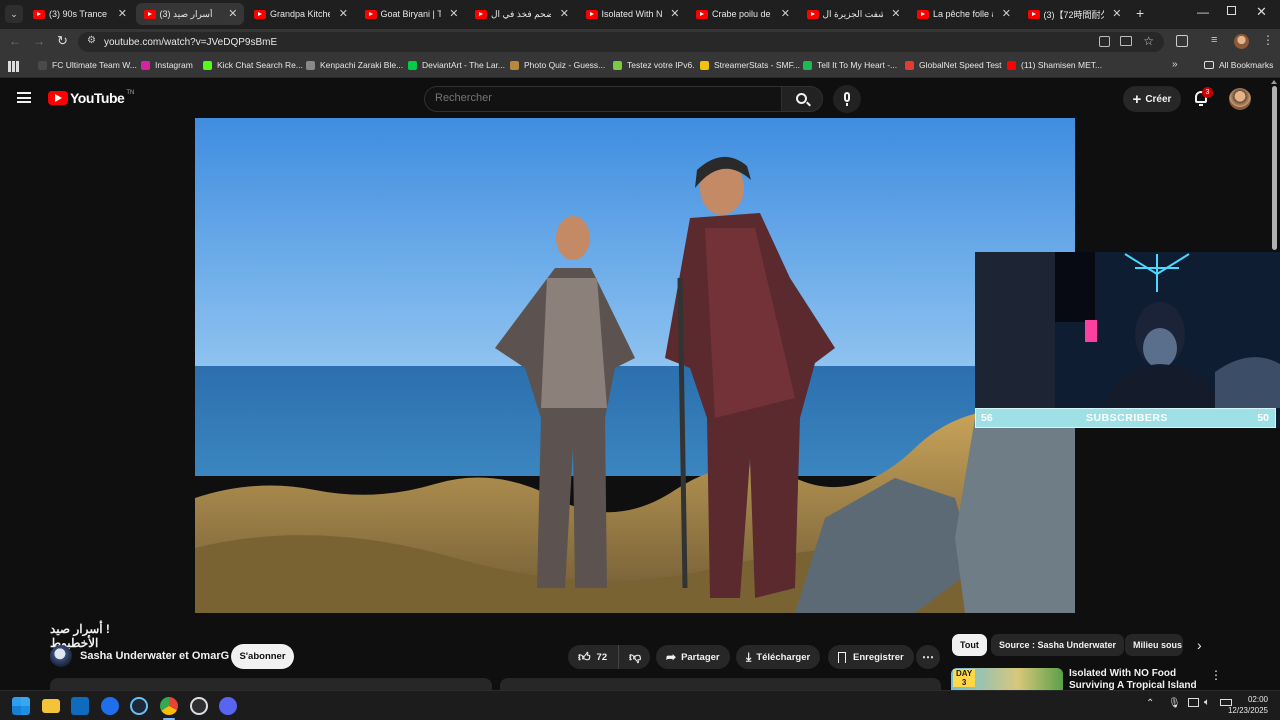 The width and height of the screenshot is (1280, 720). What do you see at coordinates (1261, 12) in the screenshot?
I see `close-window-button: ✕` at bounding box center [1261, 12].